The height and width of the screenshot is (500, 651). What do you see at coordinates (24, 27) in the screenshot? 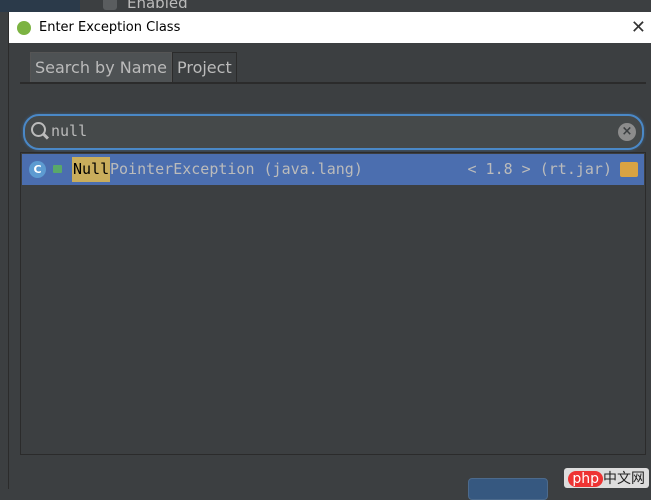
I see `android-studio-icon` at bounding box center [24, 27].